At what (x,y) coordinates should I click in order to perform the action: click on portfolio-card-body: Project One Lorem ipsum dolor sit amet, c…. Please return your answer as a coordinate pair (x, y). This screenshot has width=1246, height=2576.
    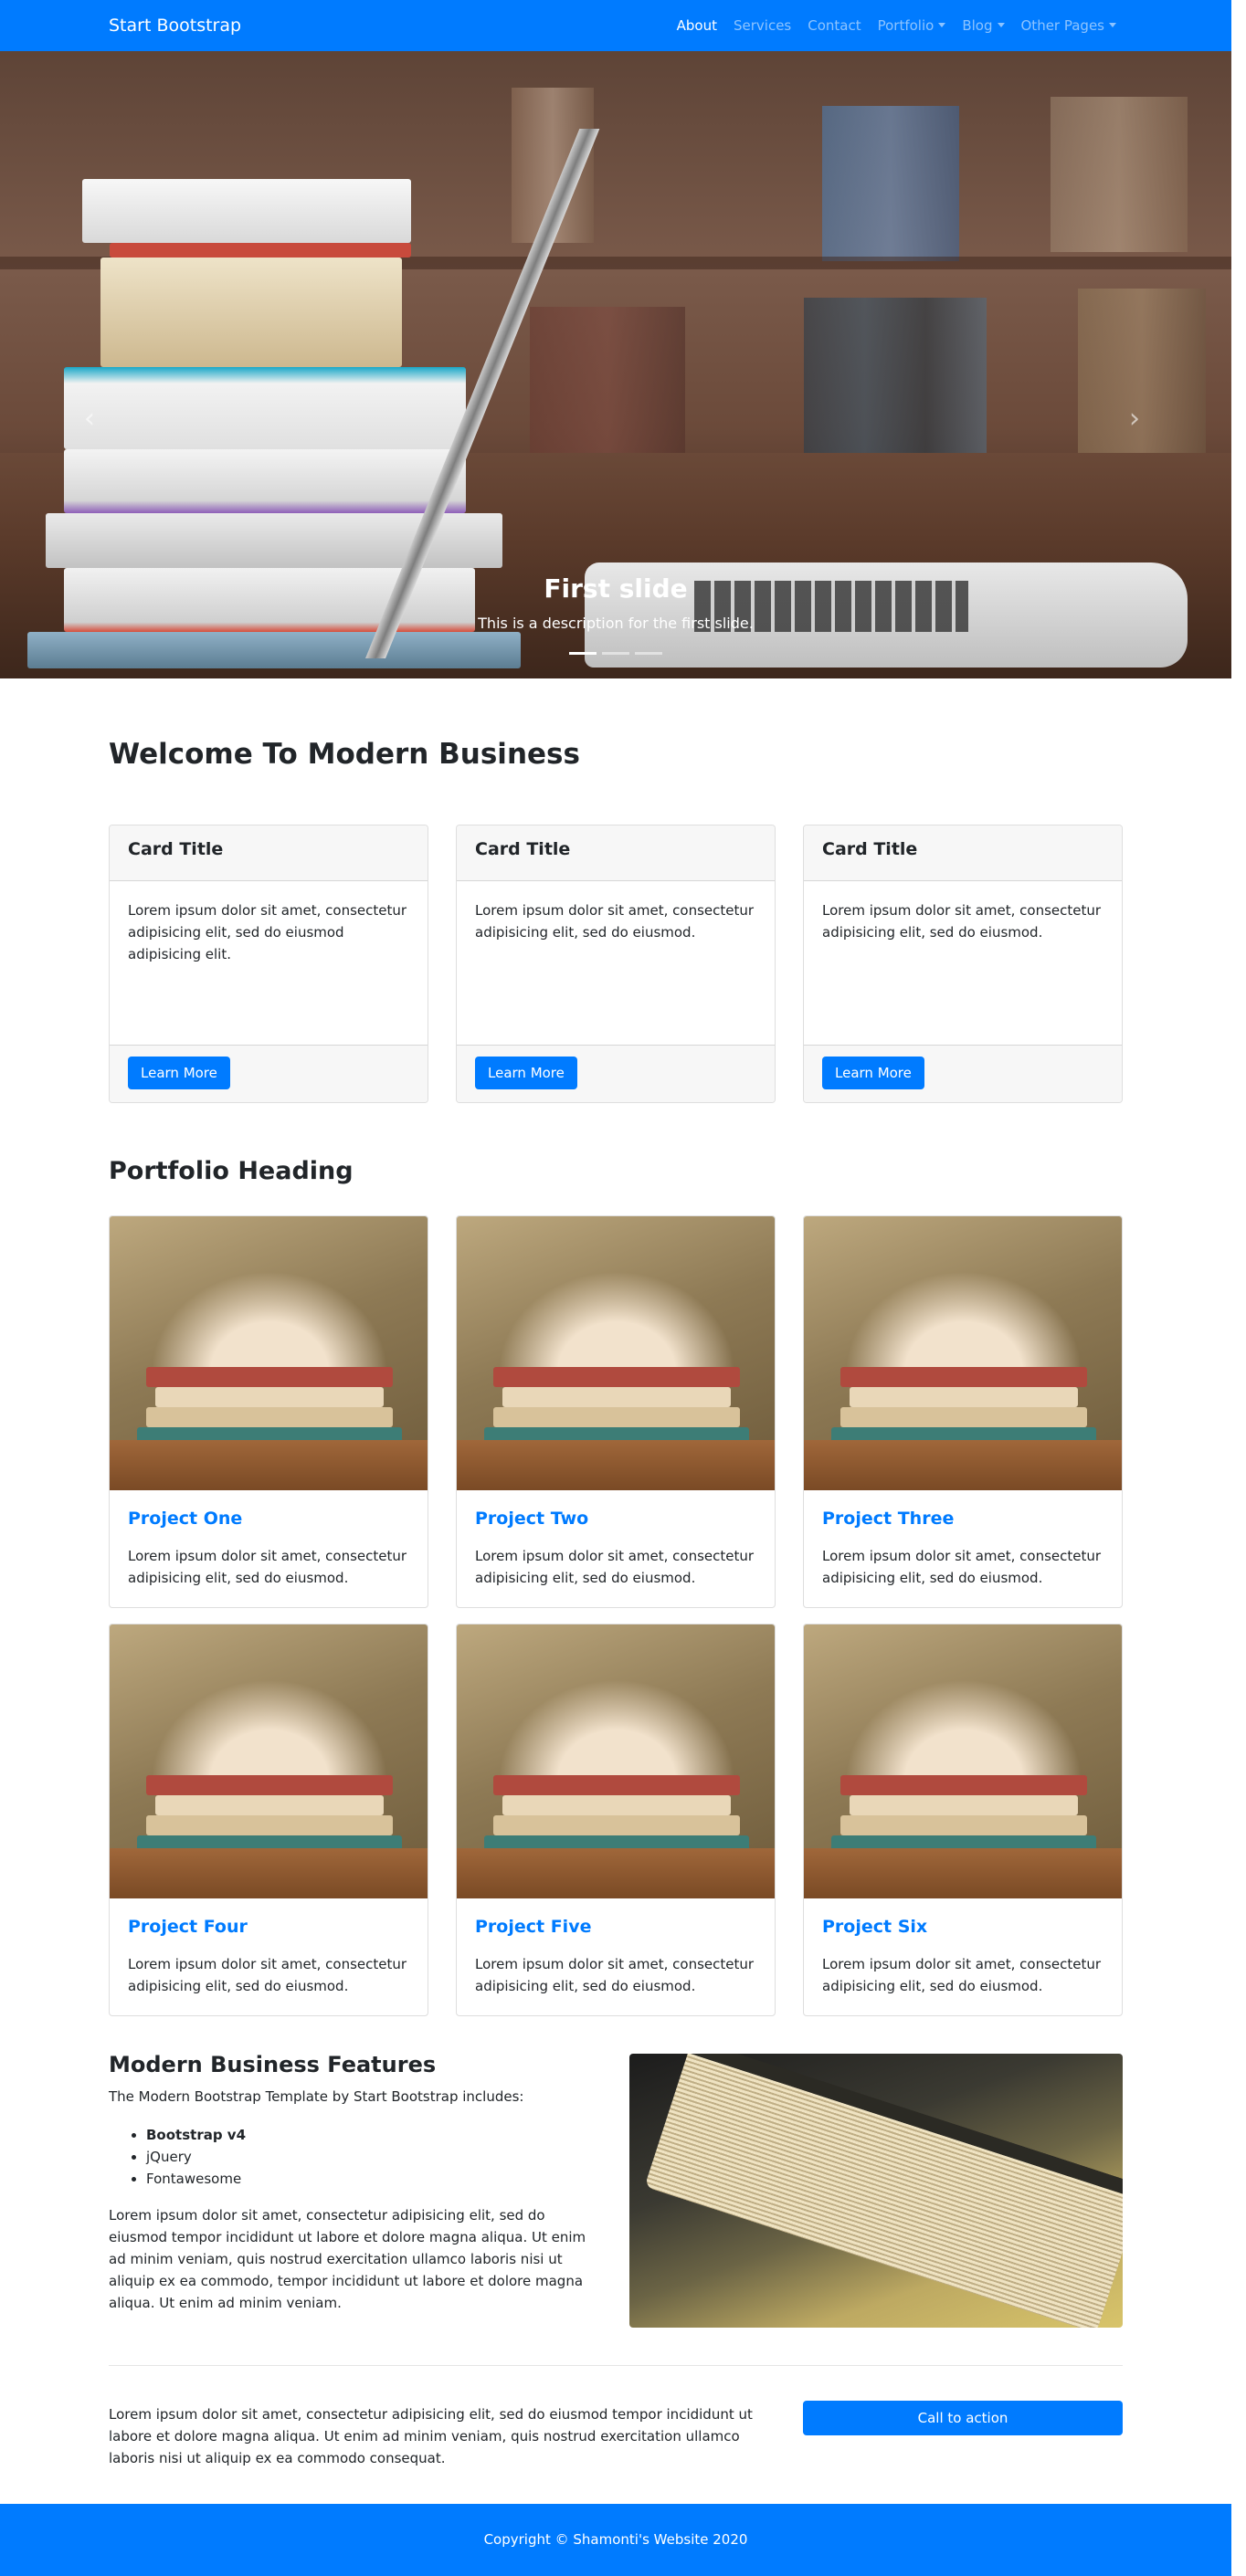
    Looking at the image, I should click on (269, 1548).